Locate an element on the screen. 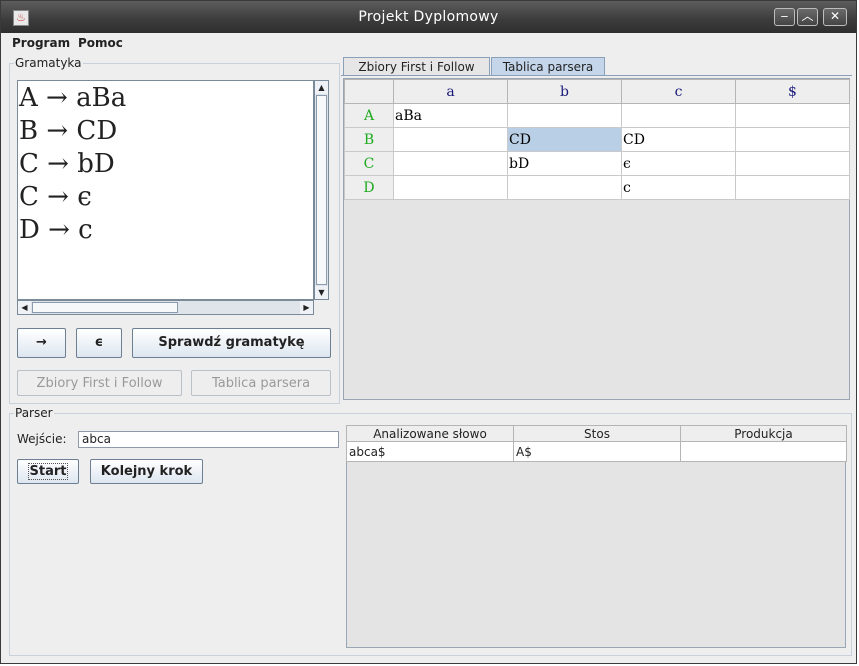 This screenshot has width=859, height=666. tab-divider is located at coordinates (596, 75).